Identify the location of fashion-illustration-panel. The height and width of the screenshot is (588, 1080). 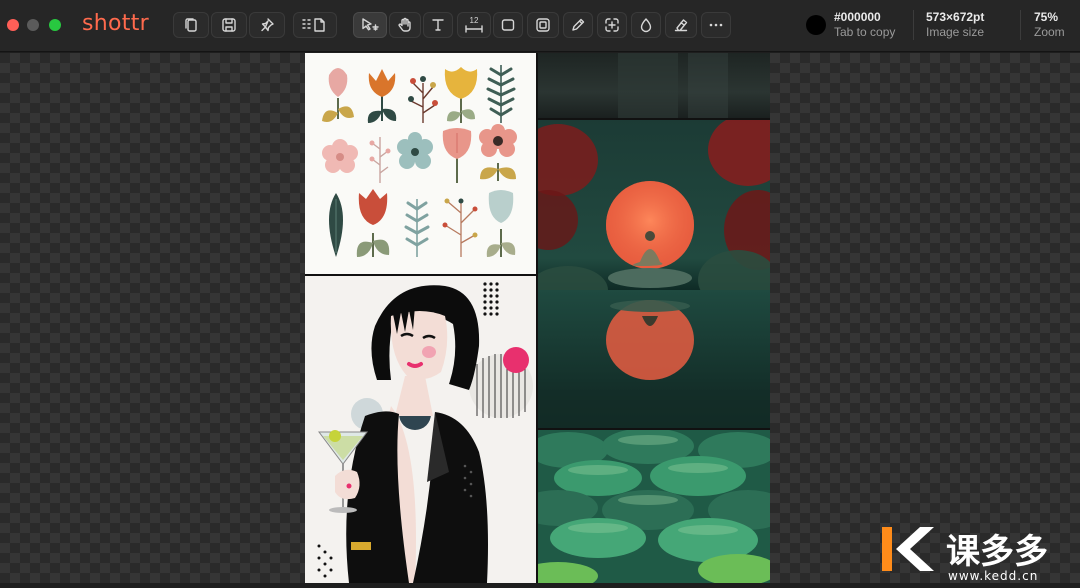
(420, 429).